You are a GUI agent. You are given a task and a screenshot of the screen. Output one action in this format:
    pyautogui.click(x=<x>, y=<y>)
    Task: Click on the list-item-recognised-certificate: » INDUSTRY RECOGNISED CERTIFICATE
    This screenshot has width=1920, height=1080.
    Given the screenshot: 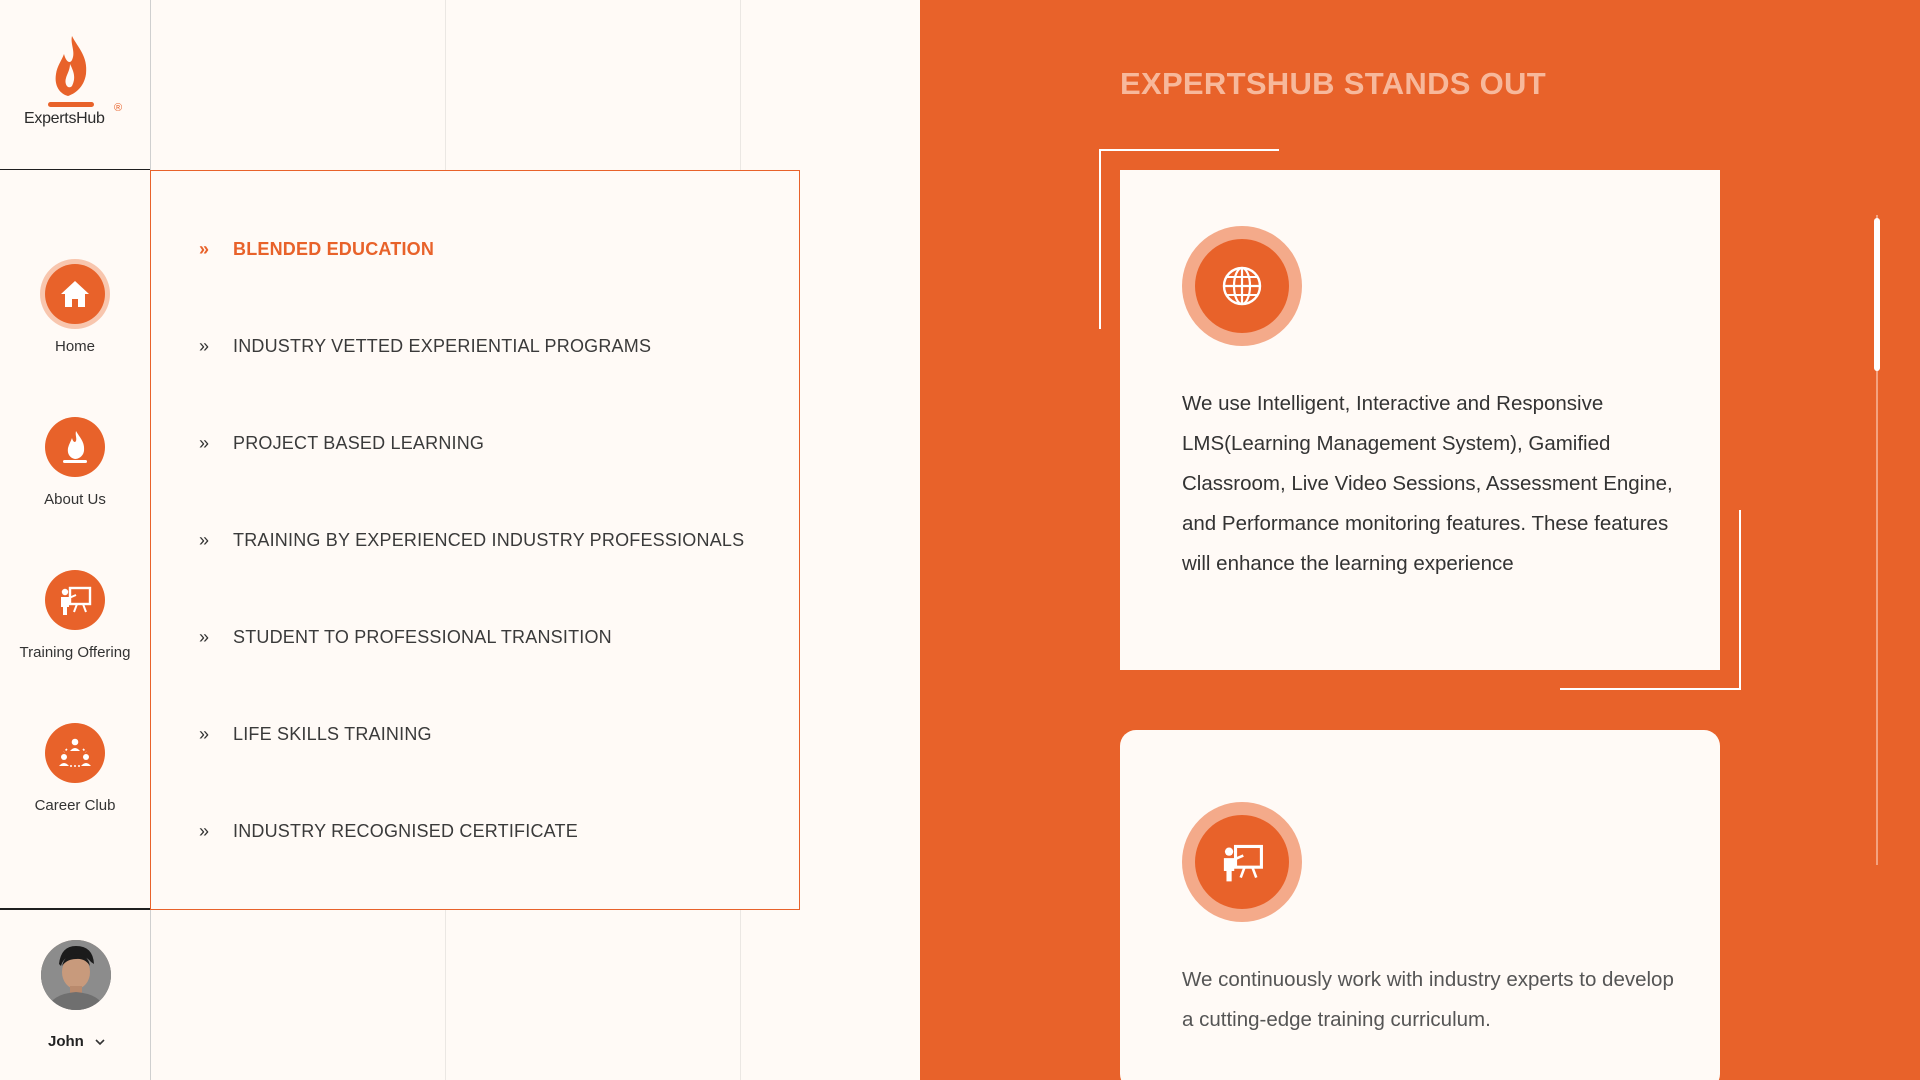 What is the action you would take?
    pyautogui.click(x=388, y=831)
    